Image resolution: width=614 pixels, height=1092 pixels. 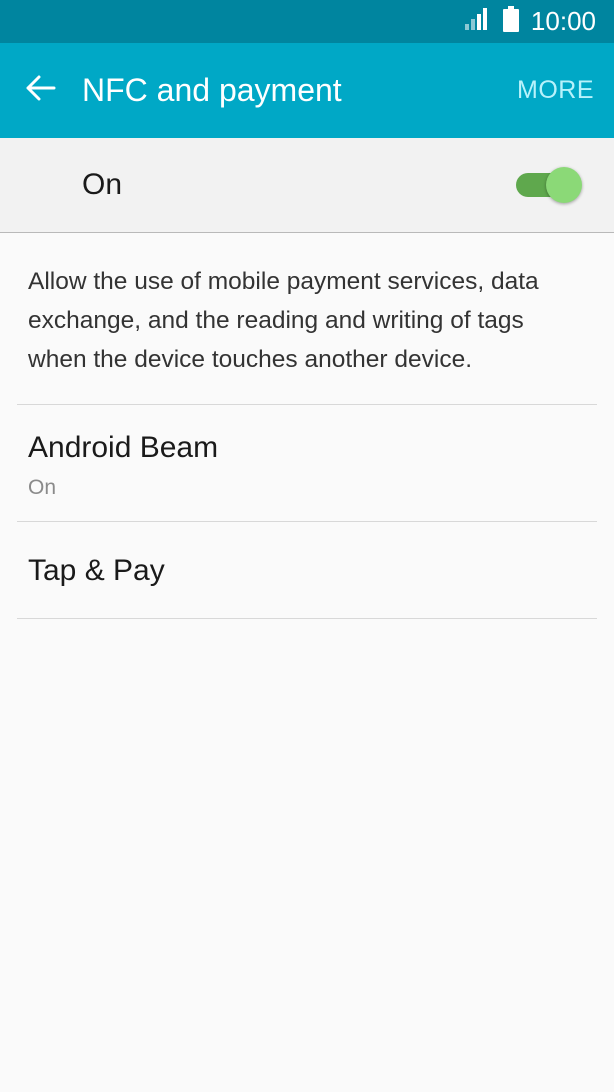 I want to click on list-item-subtitle: On, so click(x=42, y=487).